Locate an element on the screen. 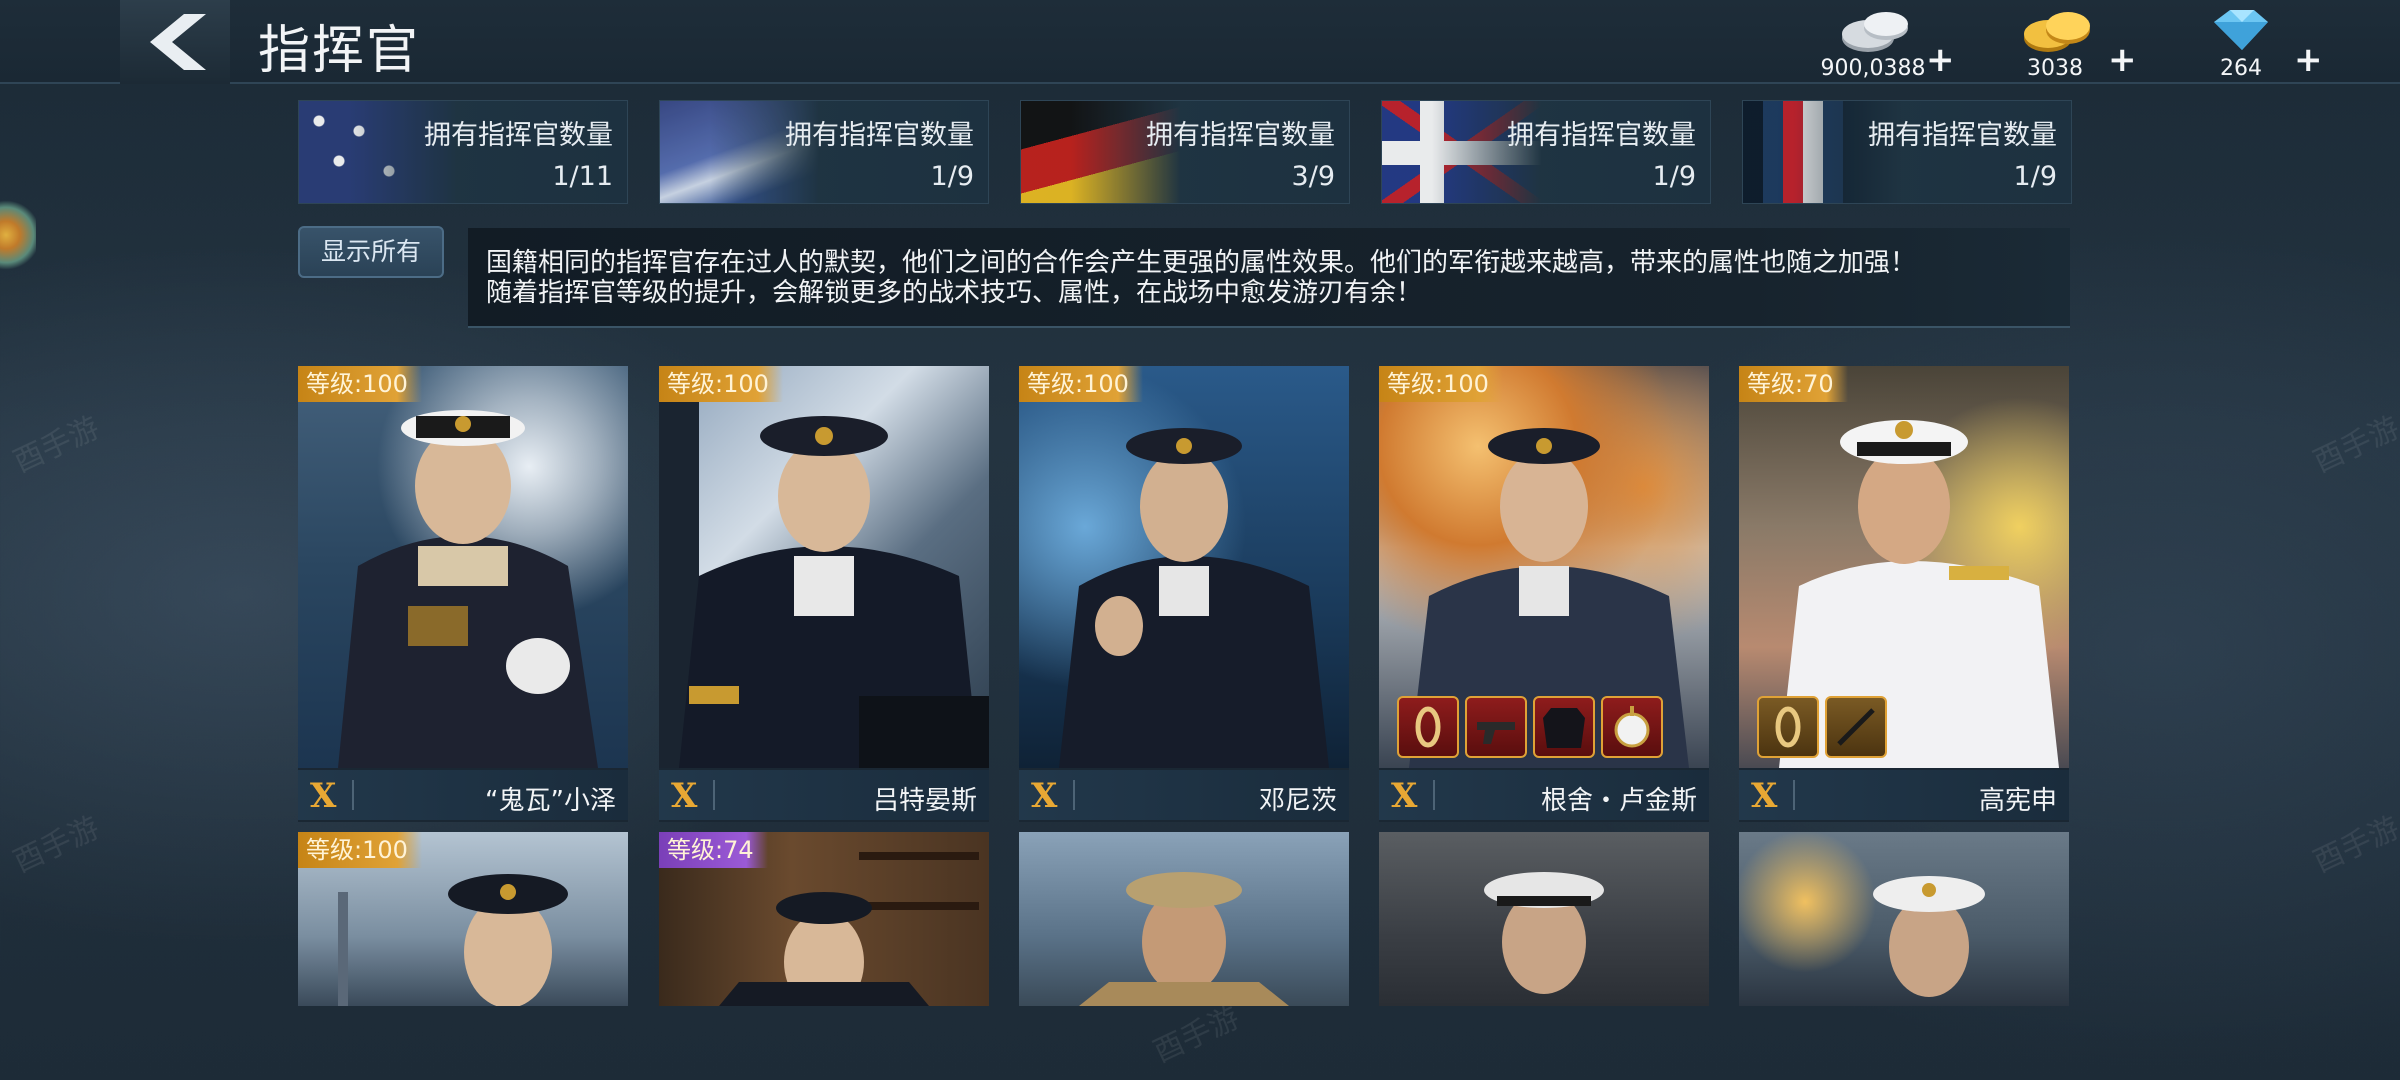 This screenshot has height=1080, width=2400. show-all-button: 显示所有 is located at coordinates (371, 252).